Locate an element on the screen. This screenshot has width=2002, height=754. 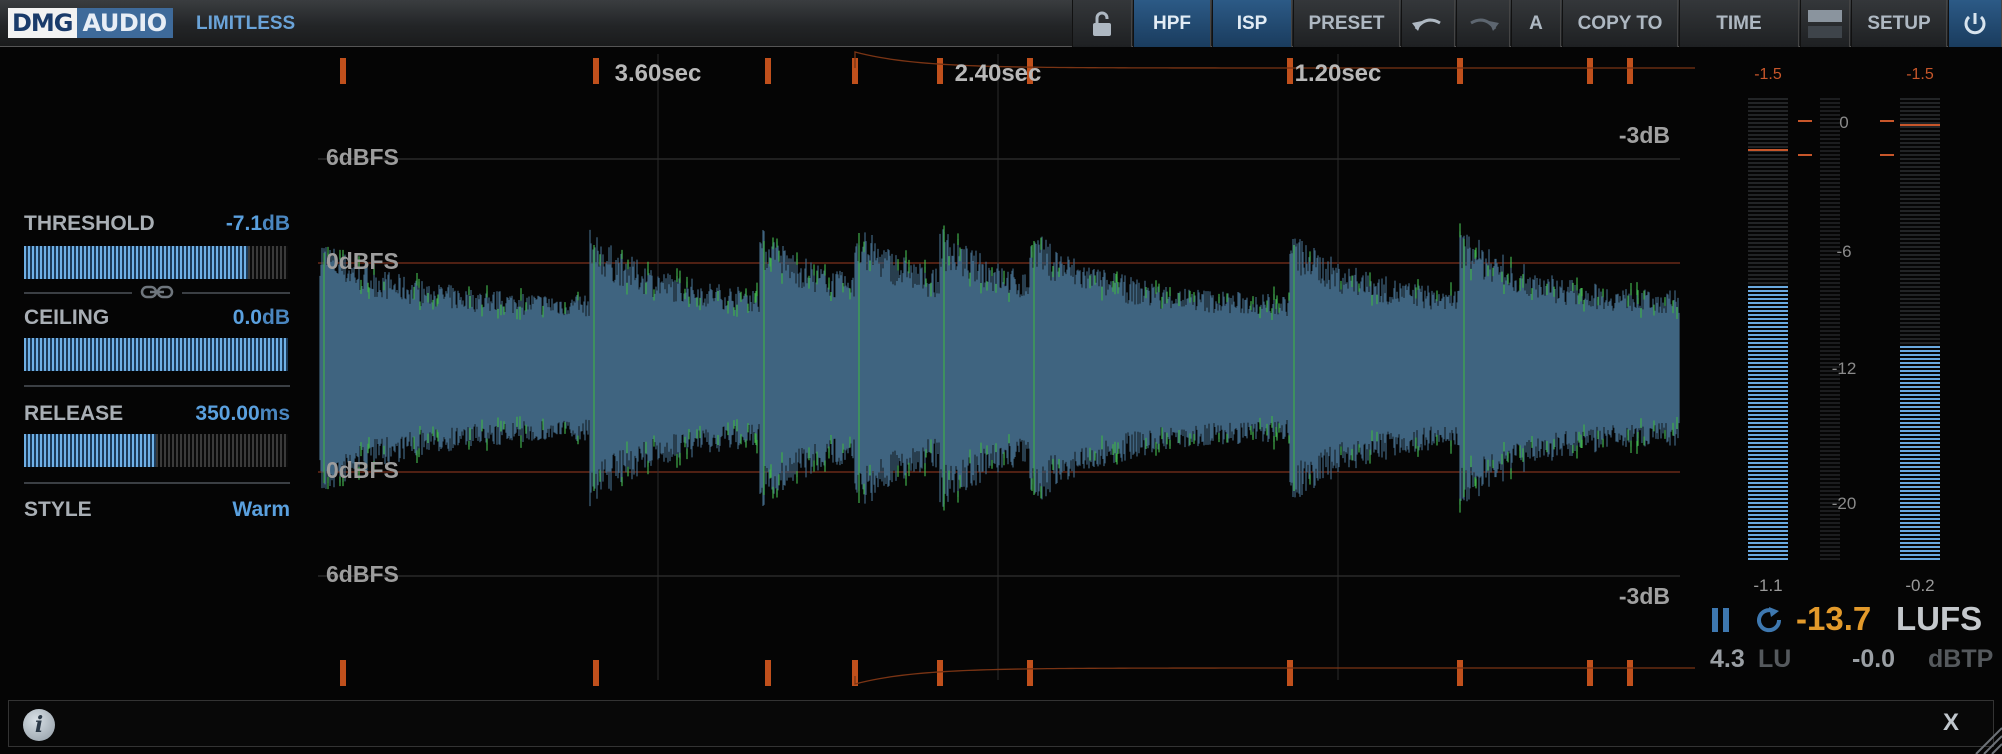
pause-icon is located at coordinates (1721, 620).